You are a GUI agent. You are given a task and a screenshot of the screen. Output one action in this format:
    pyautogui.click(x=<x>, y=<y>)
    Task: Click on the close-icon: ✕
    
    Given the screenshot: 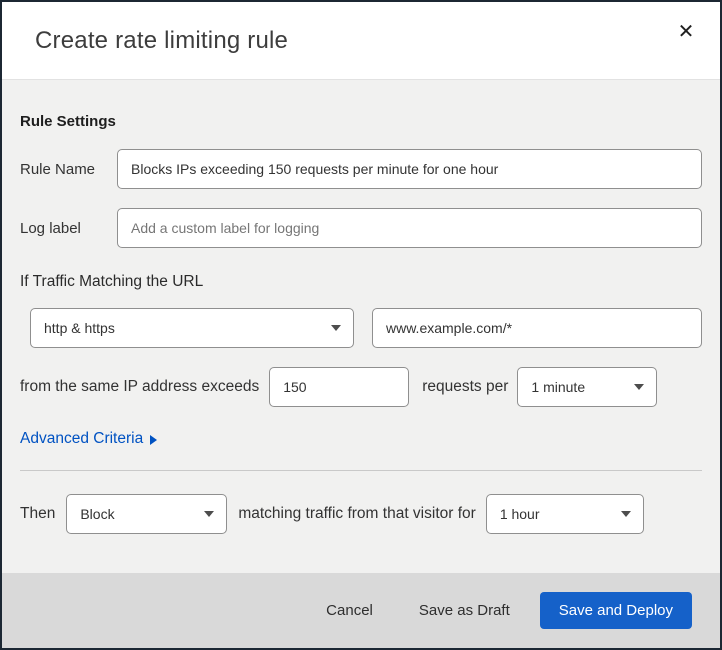 What is the action you would take?
    pyautogui.click(x=686, y=32)
    